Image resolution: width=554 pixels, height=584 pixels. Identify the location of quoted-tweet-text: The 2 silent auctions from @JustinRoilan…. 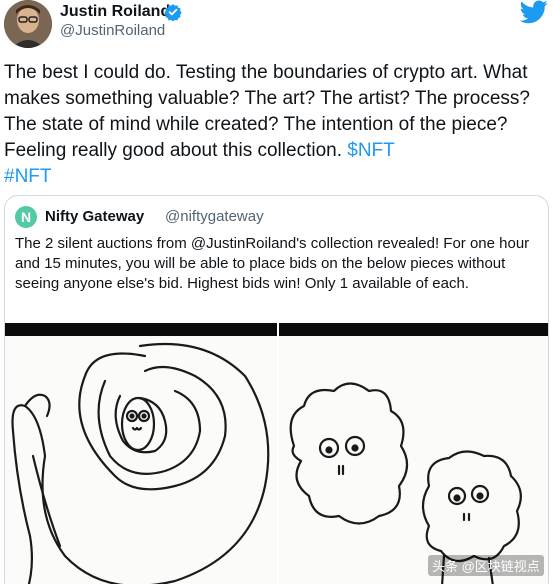
(272, 263).